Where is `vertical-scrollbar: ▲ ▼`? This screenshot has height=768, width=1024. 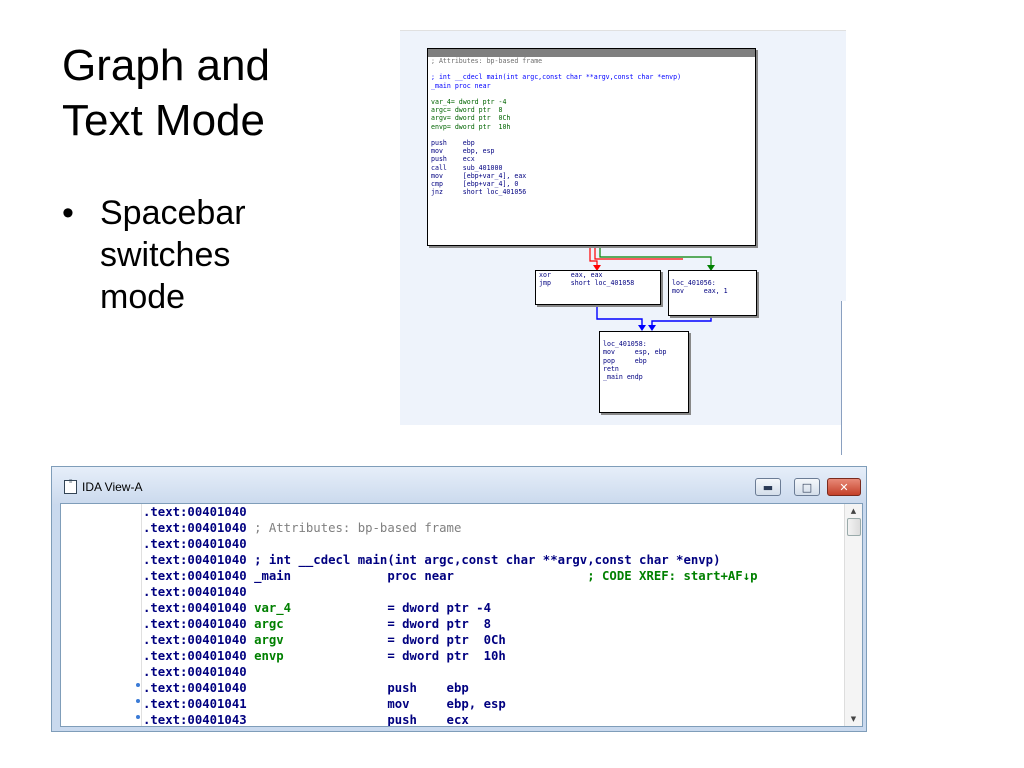
vertical-scrollbar: ▲ ▼ is located at coordinates (853, 615).